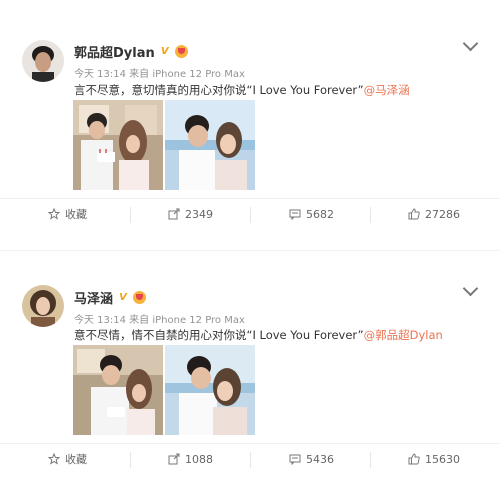  Describe the element at coordinates (114, 51) in the screenshot. I see `username: 郭品超Dylan` at that location.